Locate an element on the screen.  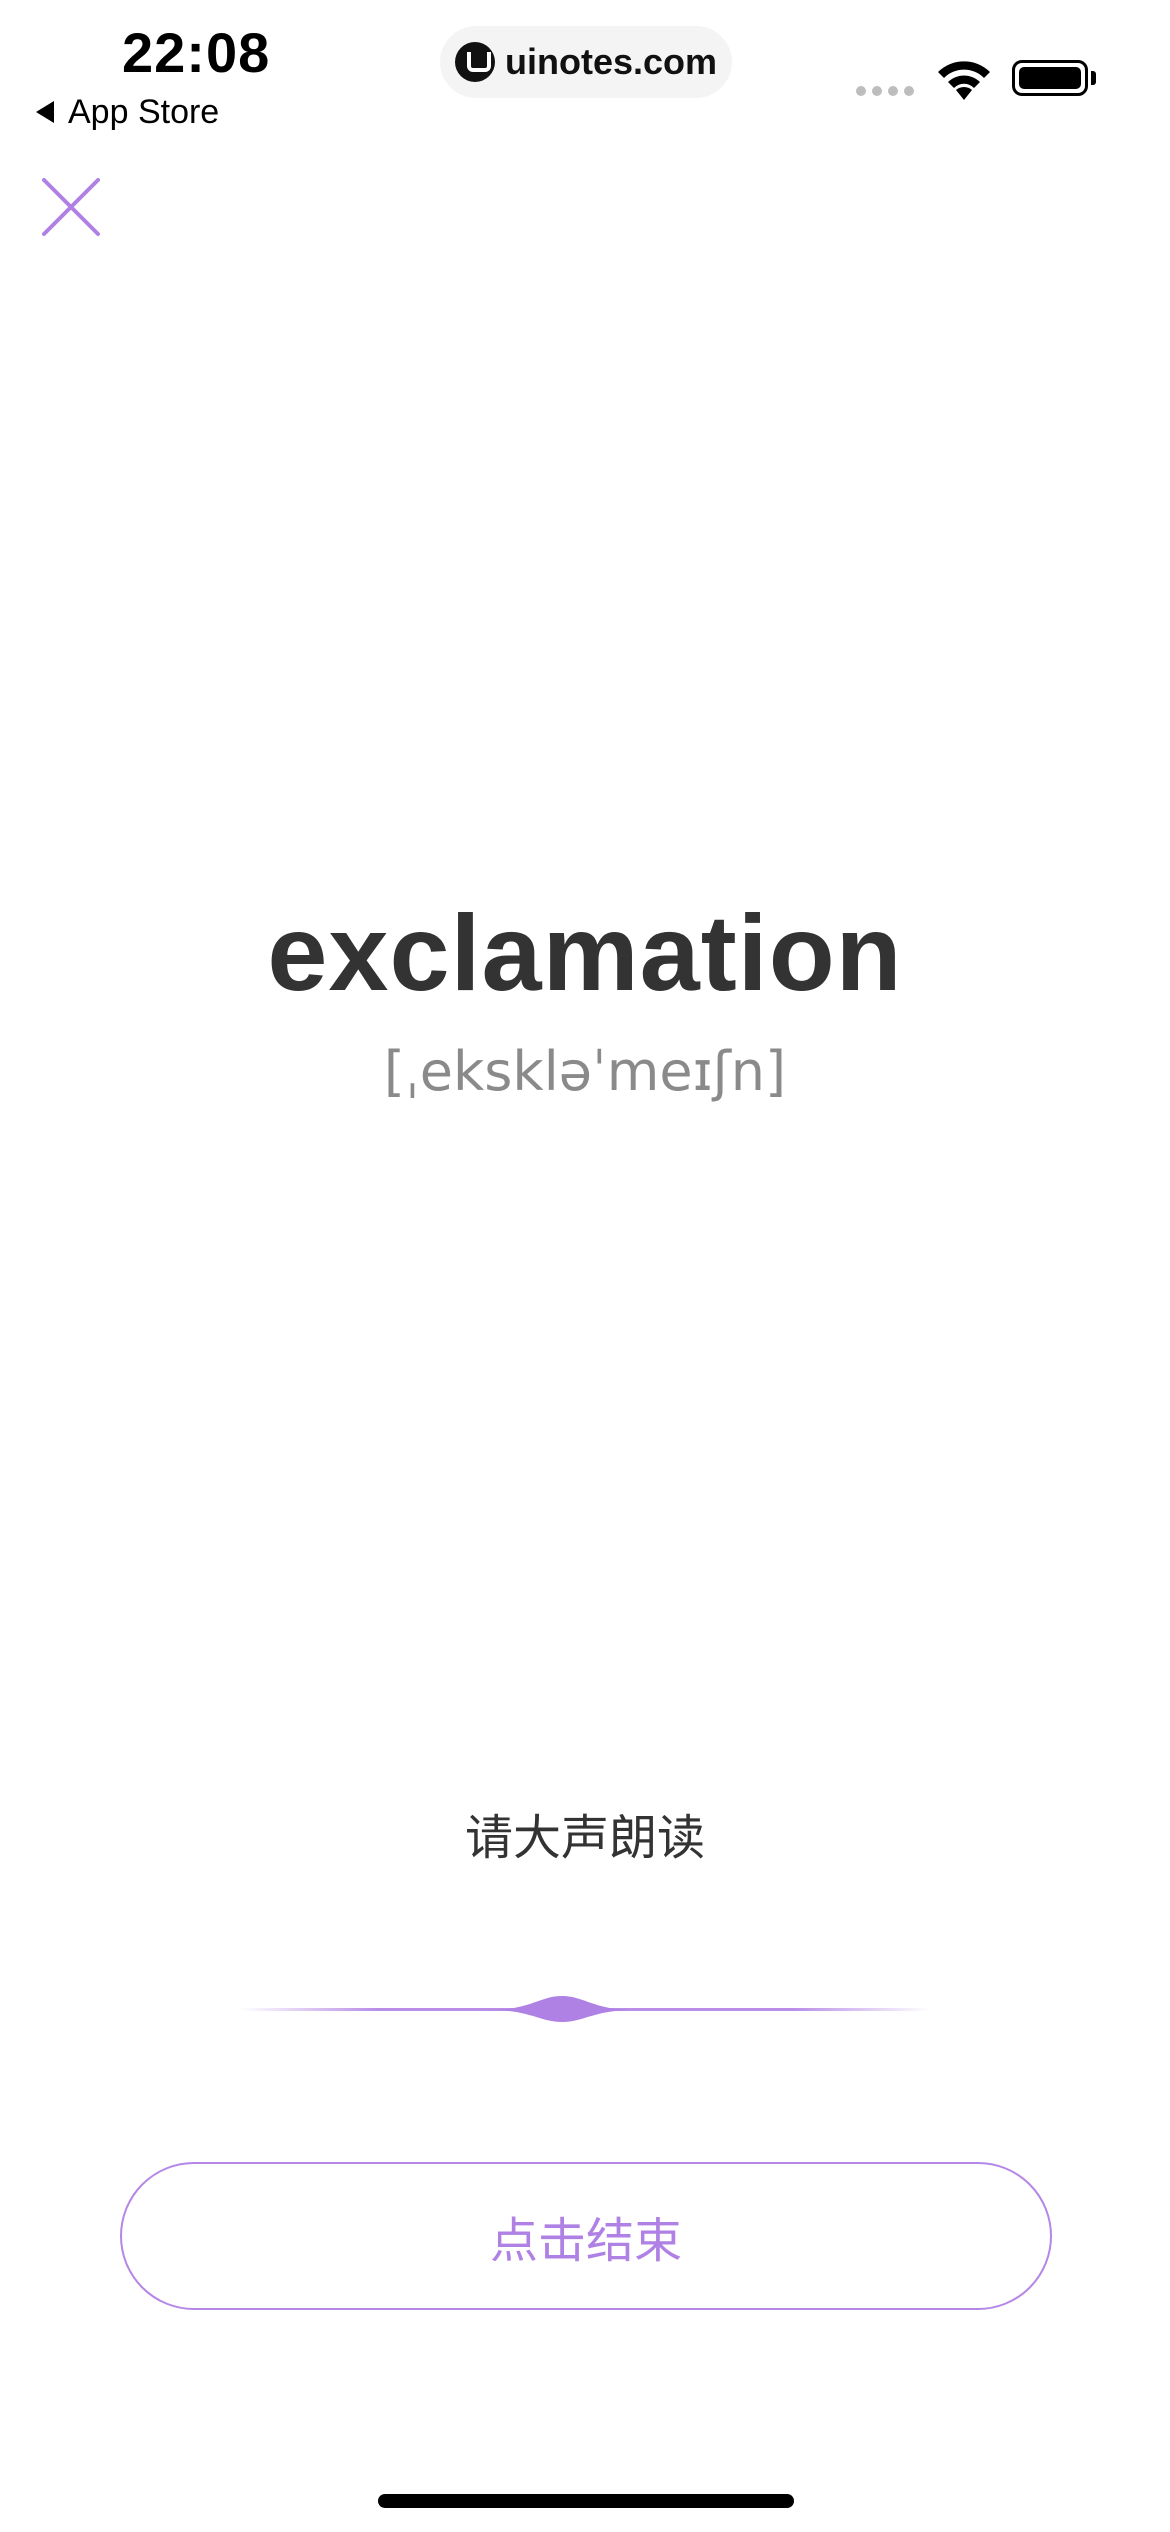
wifi-icon is located at coordinates (964, 80).